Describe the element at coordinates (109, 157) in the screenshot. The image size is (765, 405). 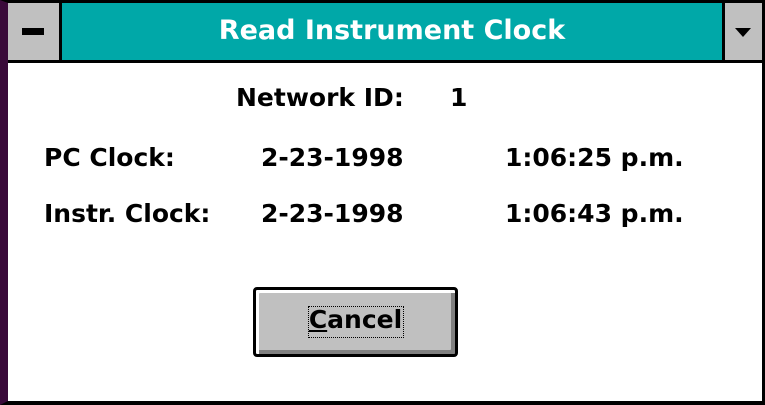
I see `pc-clock-label: PC Clock:` at that location.